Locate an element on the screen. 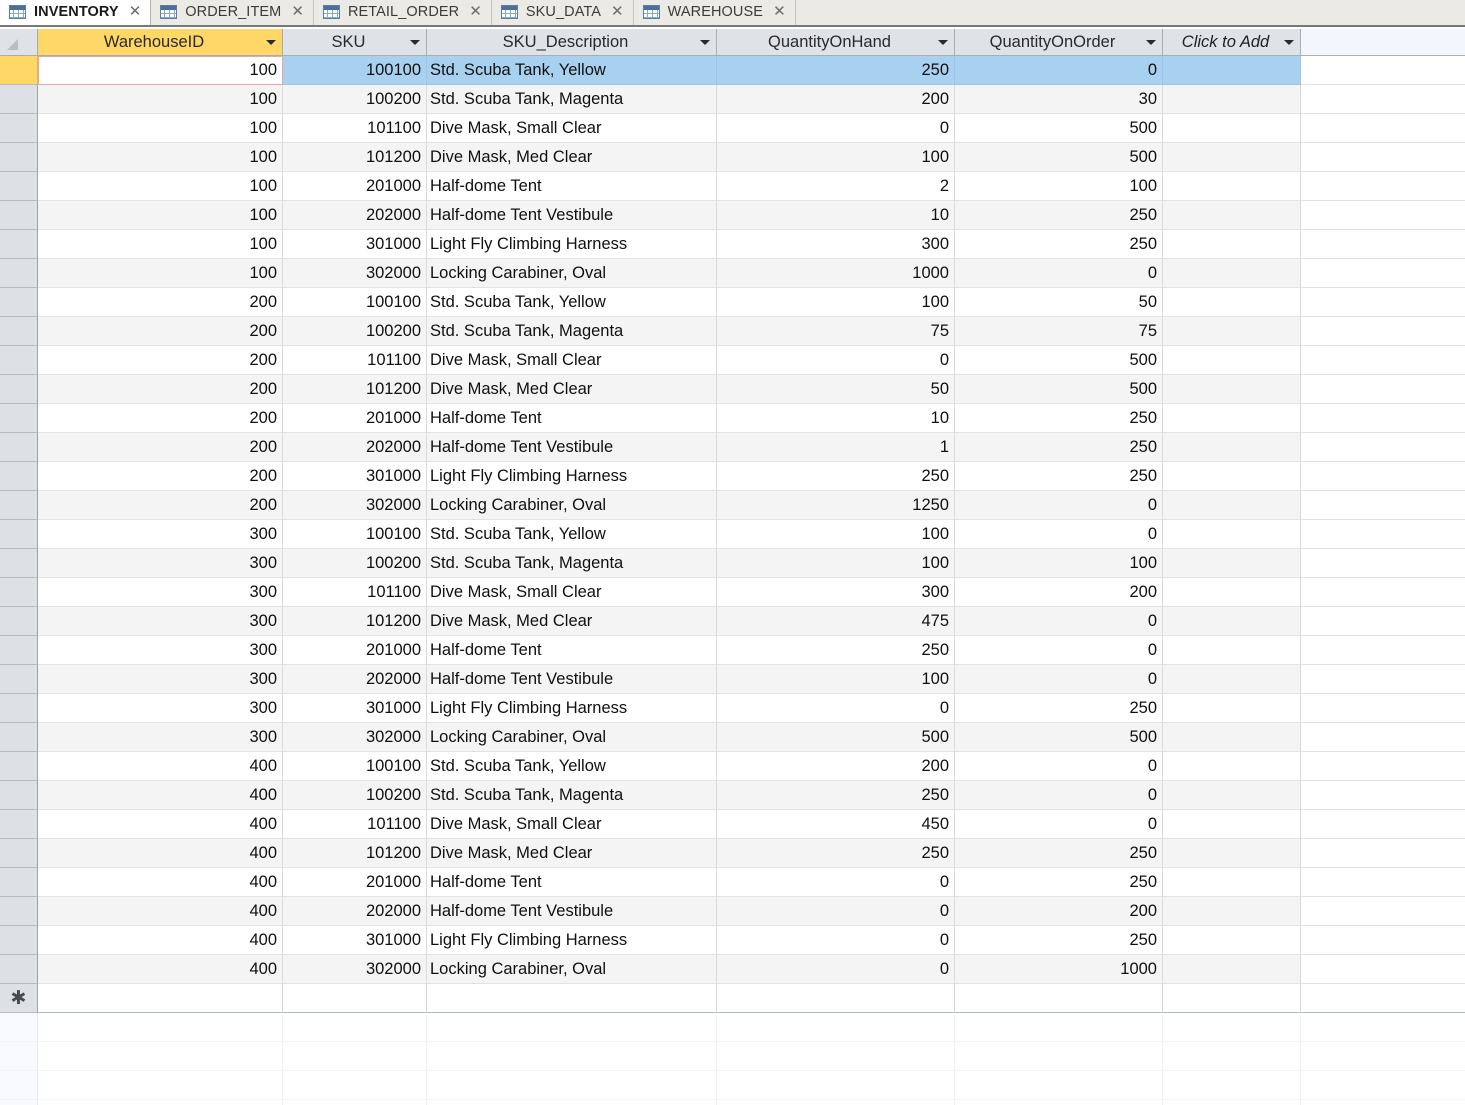  column-header-sku_description: SKU_Description is located at coordinates (572, 42).